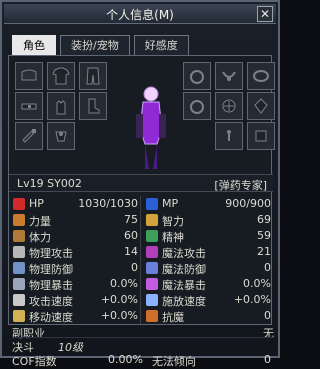 The width and height of the screenshot is (320, 369). Describe the element at coordinates (184, 285) in the screenshot. I see `stat-label: 魔法暴击` at that location.